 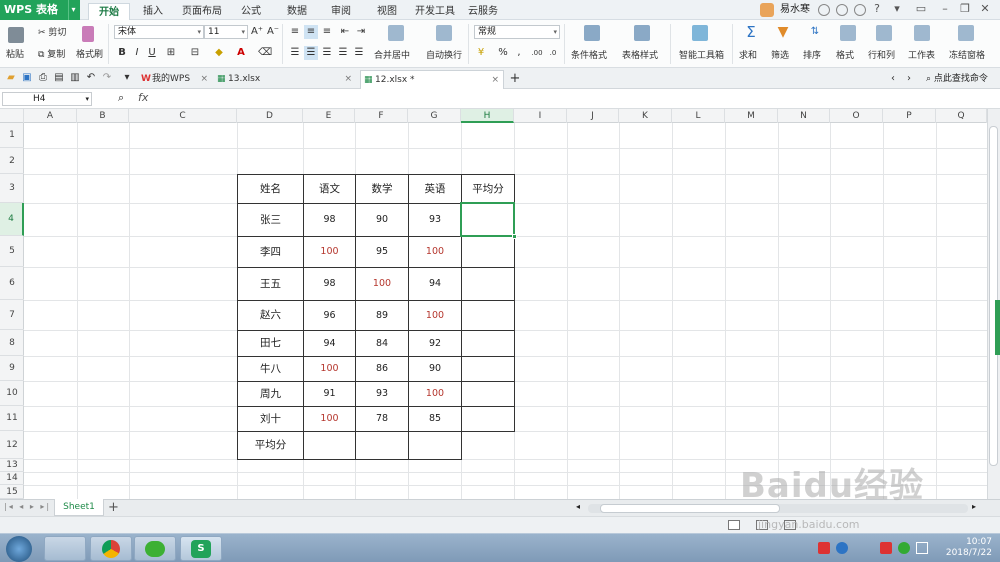 I want to click on header-cell-math: 数学, so click(x=382, y=189).